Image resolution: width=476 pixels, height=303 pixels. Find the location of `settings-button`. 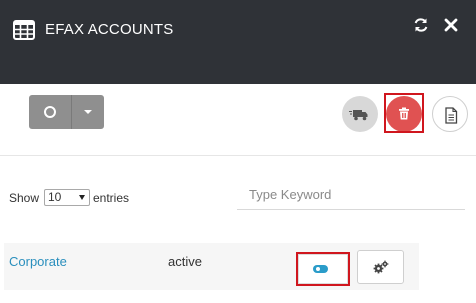

settings-button is located at coordinates (380, 267).